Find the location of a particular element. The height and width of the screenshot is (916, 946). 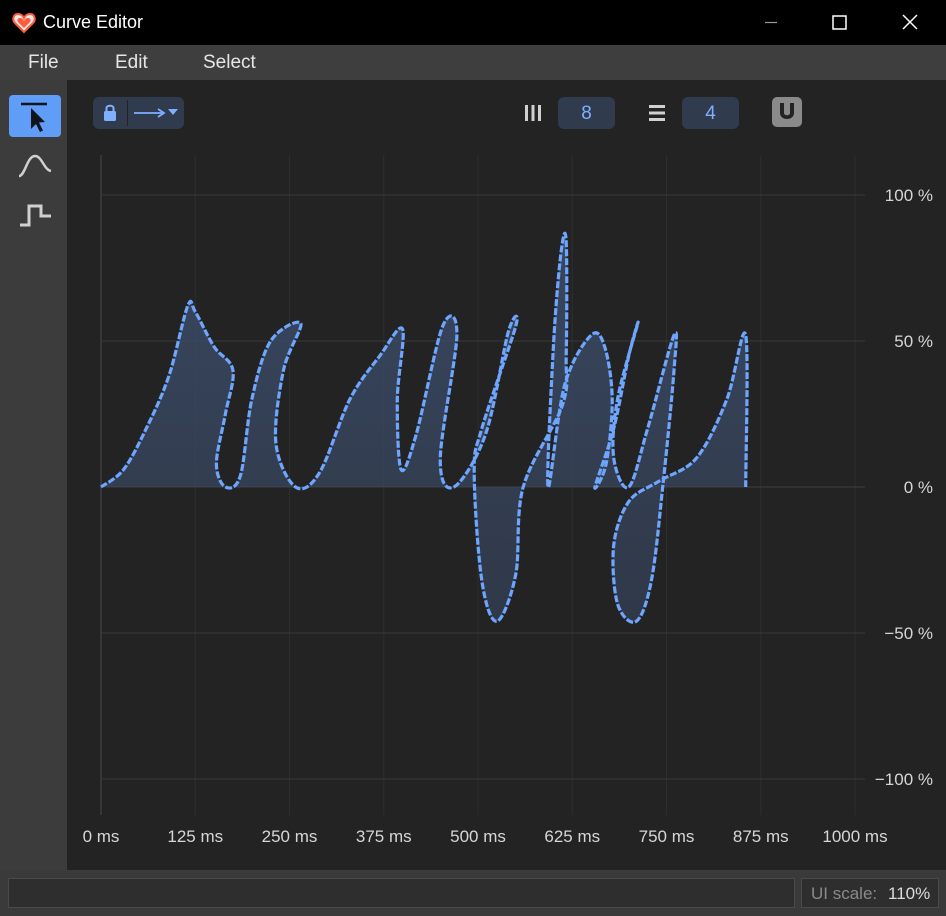

ui-scale-label: UI scale: is located at coordinates (844, 893).